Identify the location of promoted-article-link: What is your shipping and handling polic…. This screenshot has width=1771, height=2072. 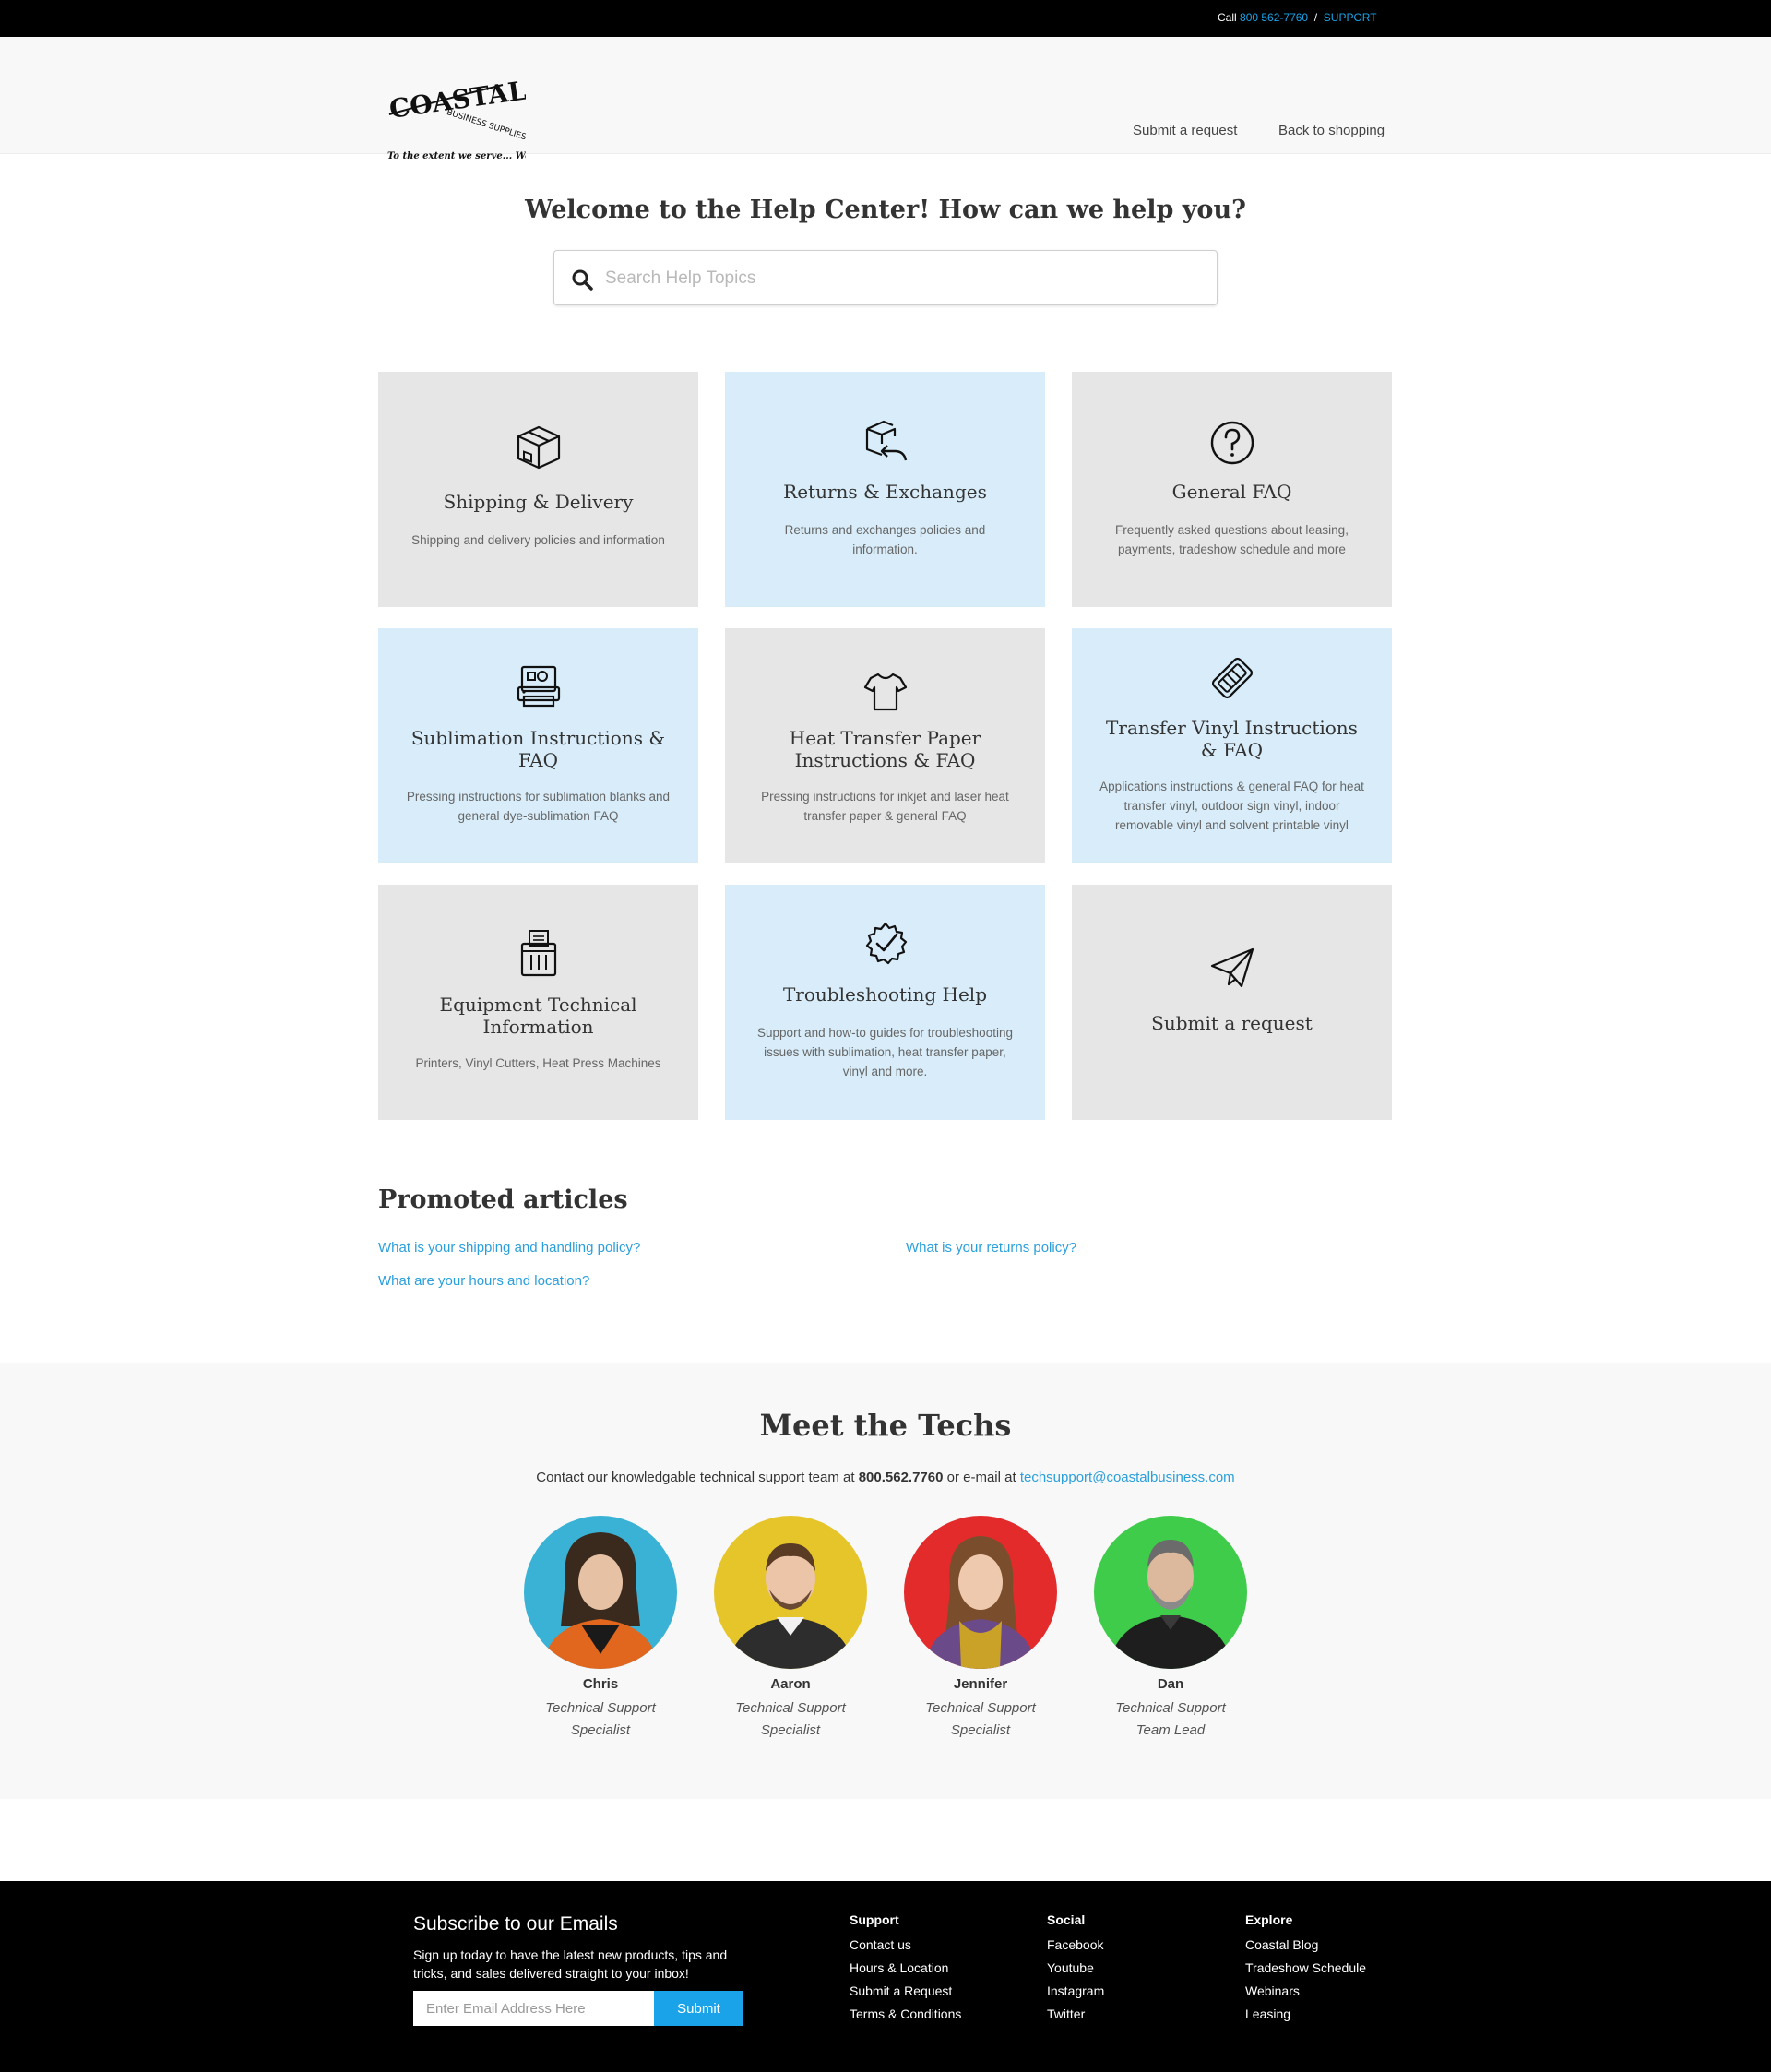
(509, 1248).